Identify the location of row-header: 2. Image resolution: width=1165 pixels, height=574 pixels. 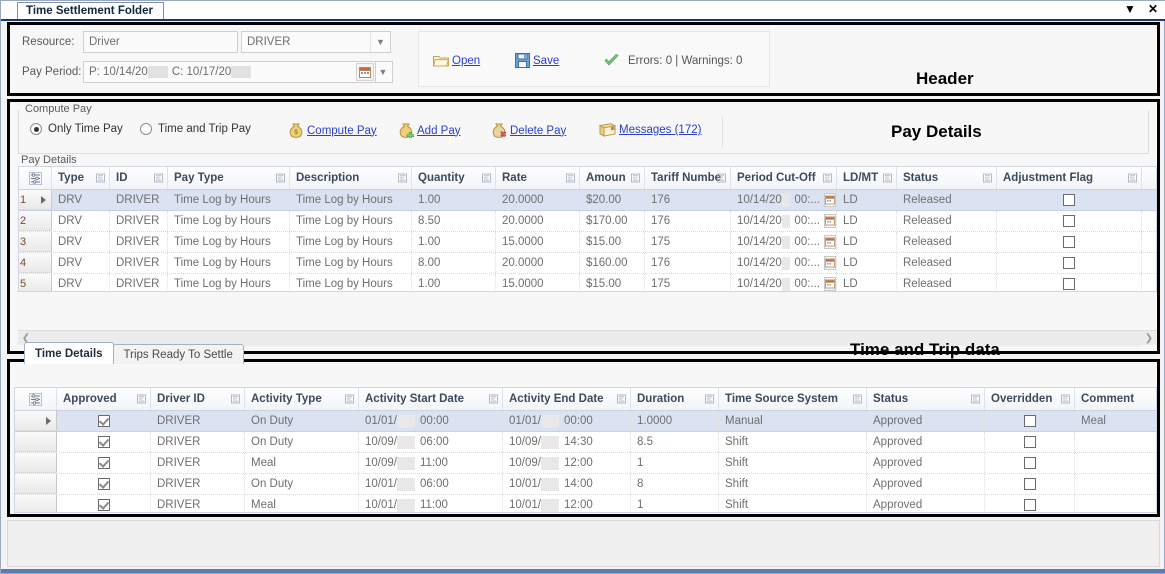
(35, 221).